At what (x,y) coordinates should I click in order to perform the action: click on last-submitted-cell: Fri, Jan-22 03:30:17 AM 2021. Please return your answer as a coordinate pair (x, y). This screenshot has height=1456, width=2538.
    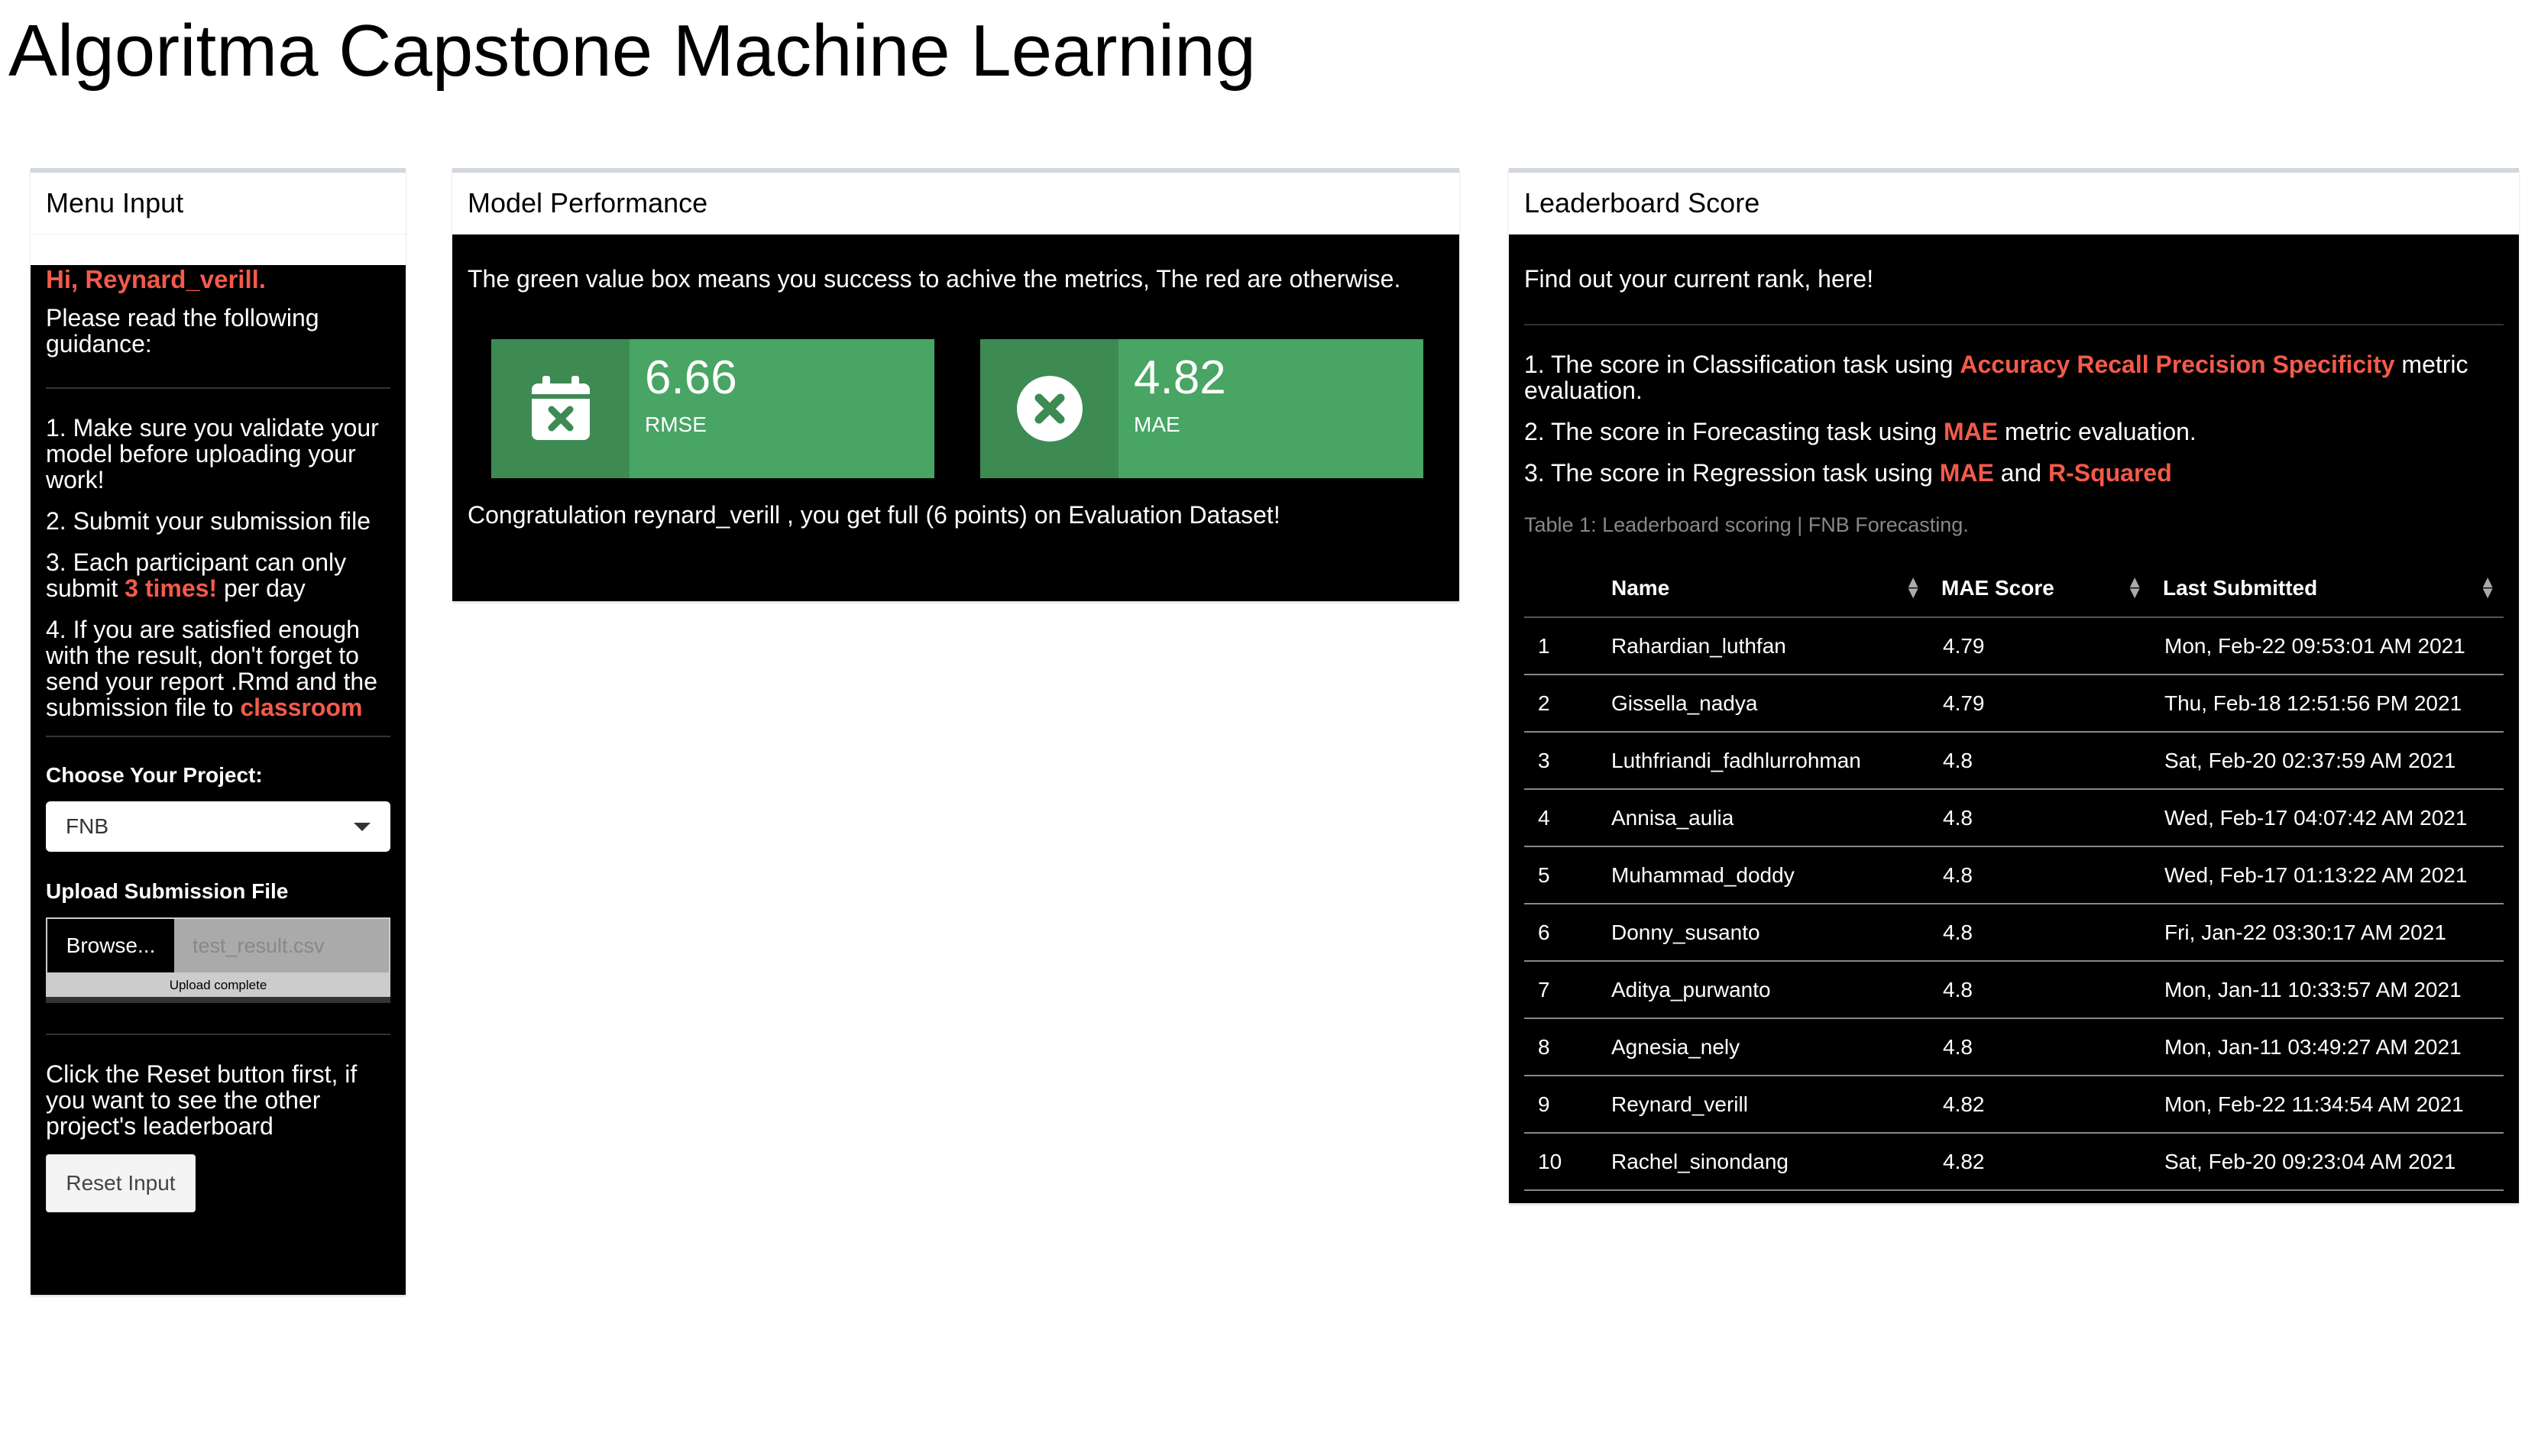
    Looking at the image, I should click on (2327, 933).